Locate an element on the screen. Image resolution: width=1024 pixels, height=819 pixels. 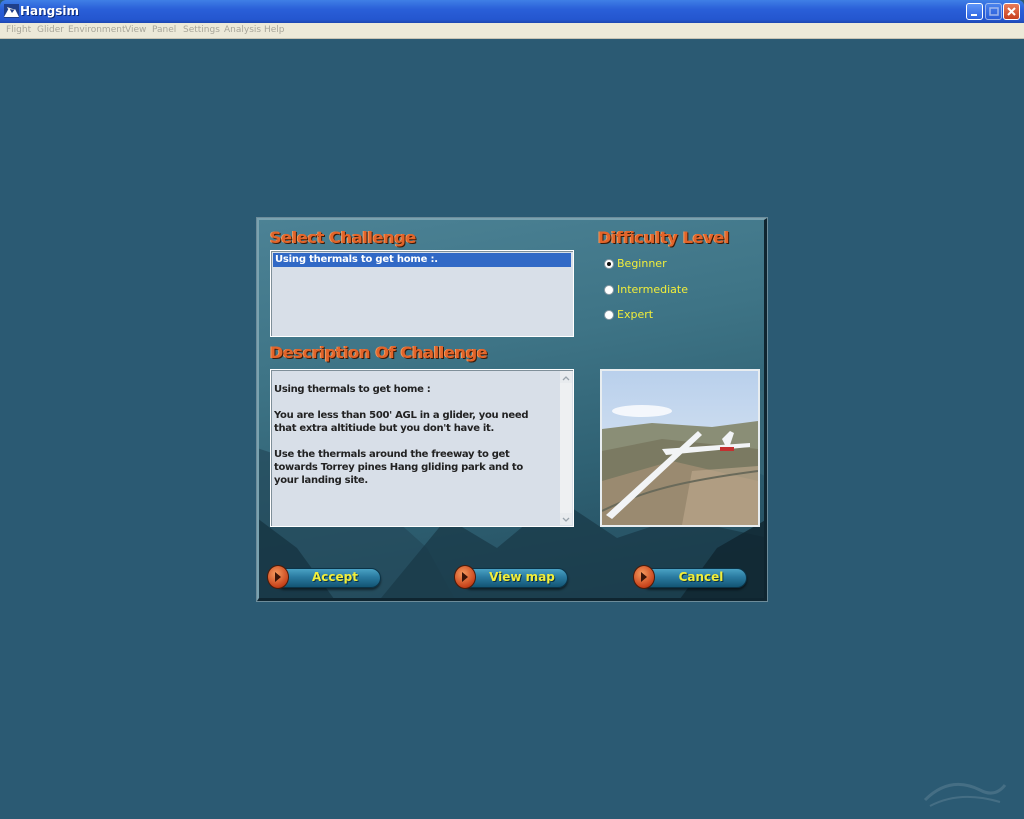
window-title: Hangsim is located at coordinates (50, 11).